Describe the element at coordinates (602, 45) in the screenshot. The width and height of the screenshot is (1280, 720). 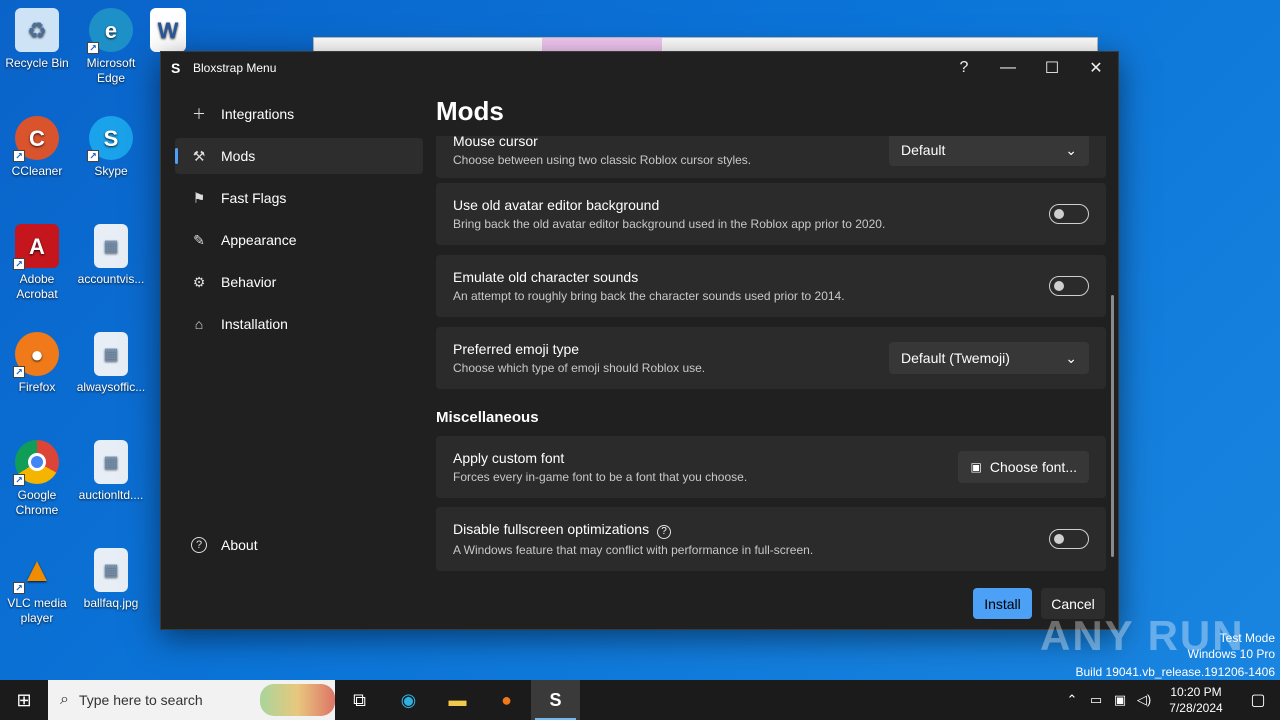
I see `background-window-tab` at that location.